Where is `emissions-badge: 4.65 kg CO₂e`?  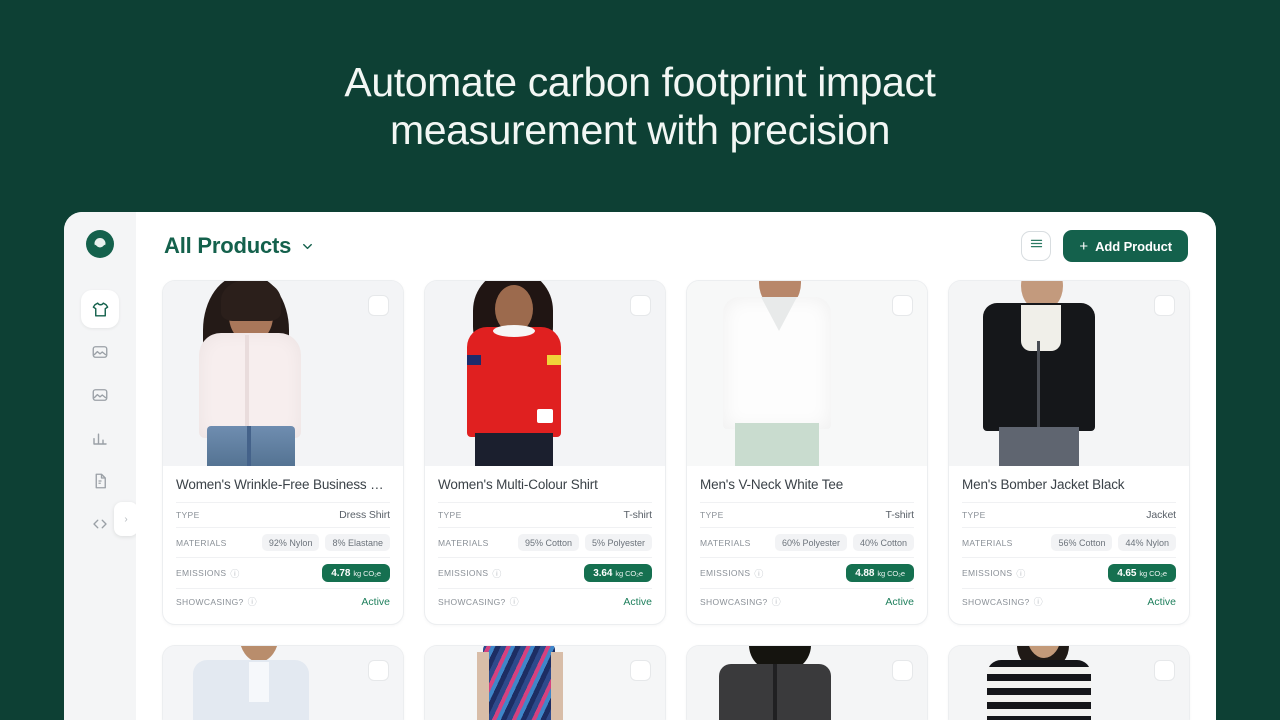 emissions-badge: 4.65 kg CO₂e is located at coordinates (1142, 573).